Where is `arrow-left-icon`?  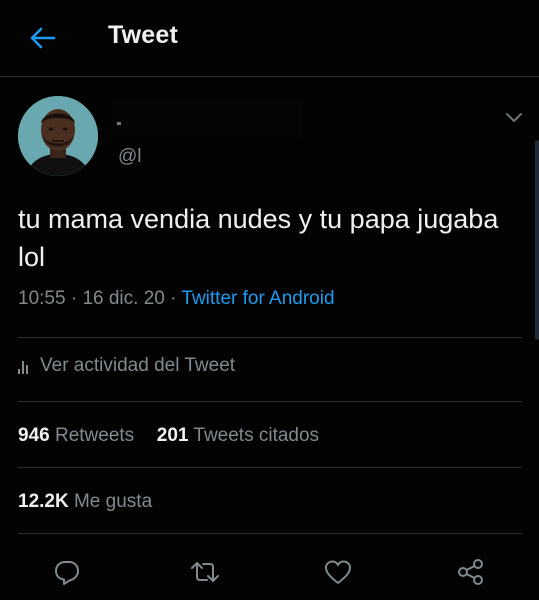 arrow-left-icon is located at coordinates (43, 38).